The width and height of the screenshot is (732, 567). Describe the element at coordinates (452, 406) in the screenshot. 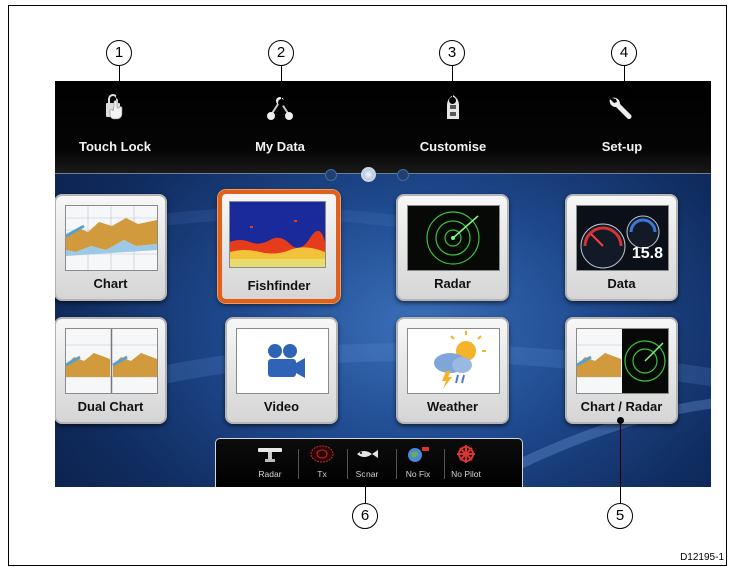

I see `weather-app-label: Weather` at that location.